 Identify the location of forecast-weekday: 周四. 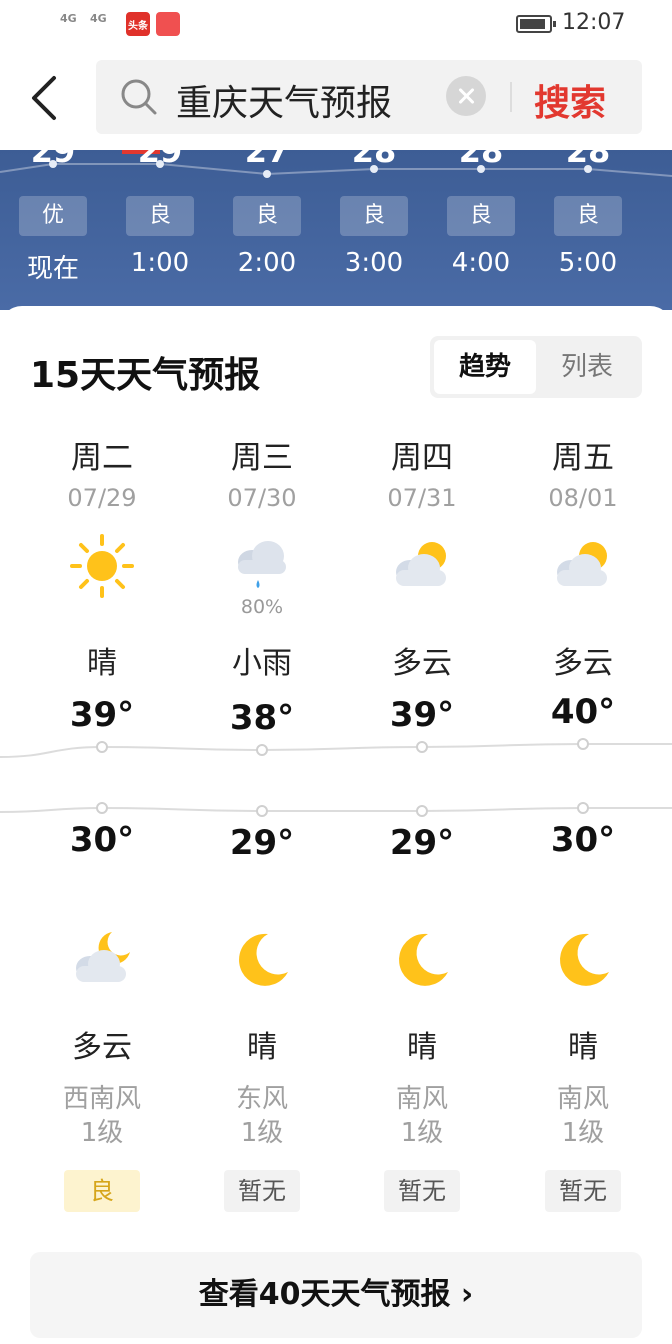
(422, 458).